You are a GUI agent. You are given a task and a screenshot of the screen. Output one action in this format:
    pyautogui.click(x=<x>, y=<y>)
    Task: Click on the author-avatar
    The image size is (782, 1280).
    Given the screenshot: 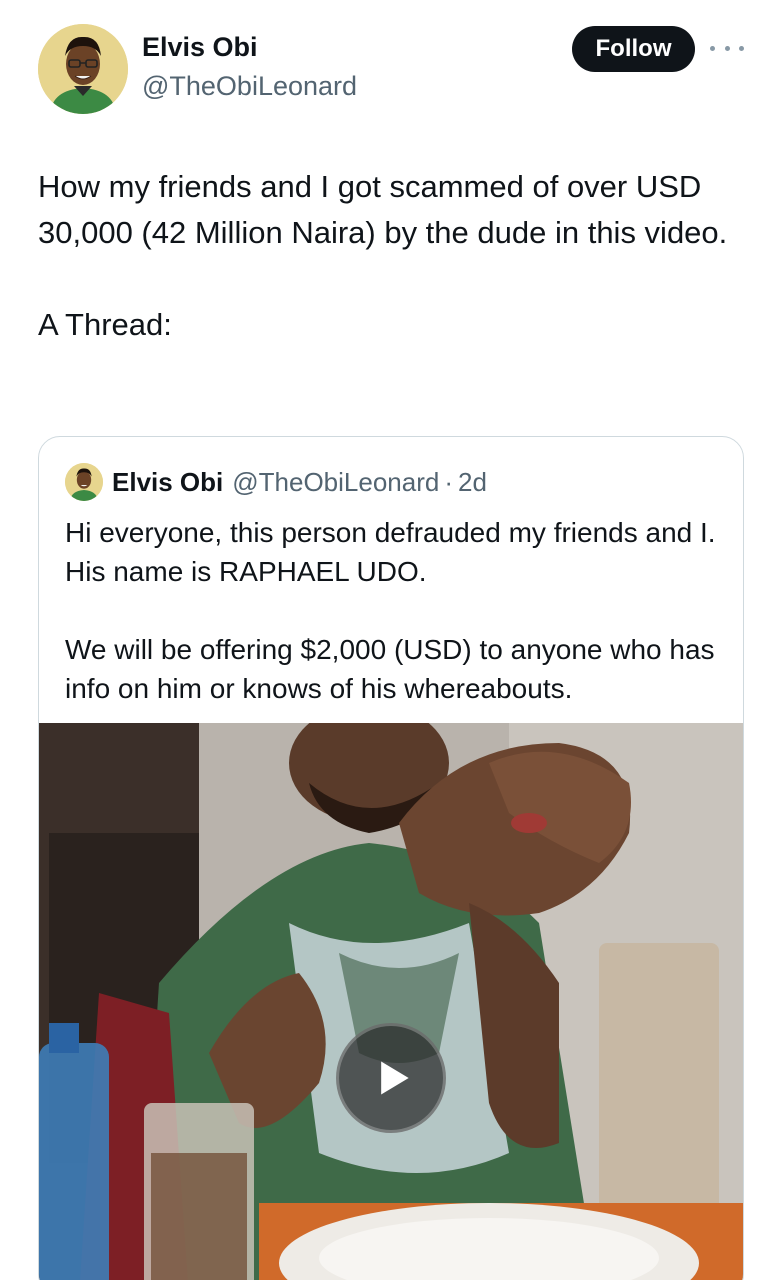 What is the action you would take?
    pyautogui.click(x=83, y=69)
    